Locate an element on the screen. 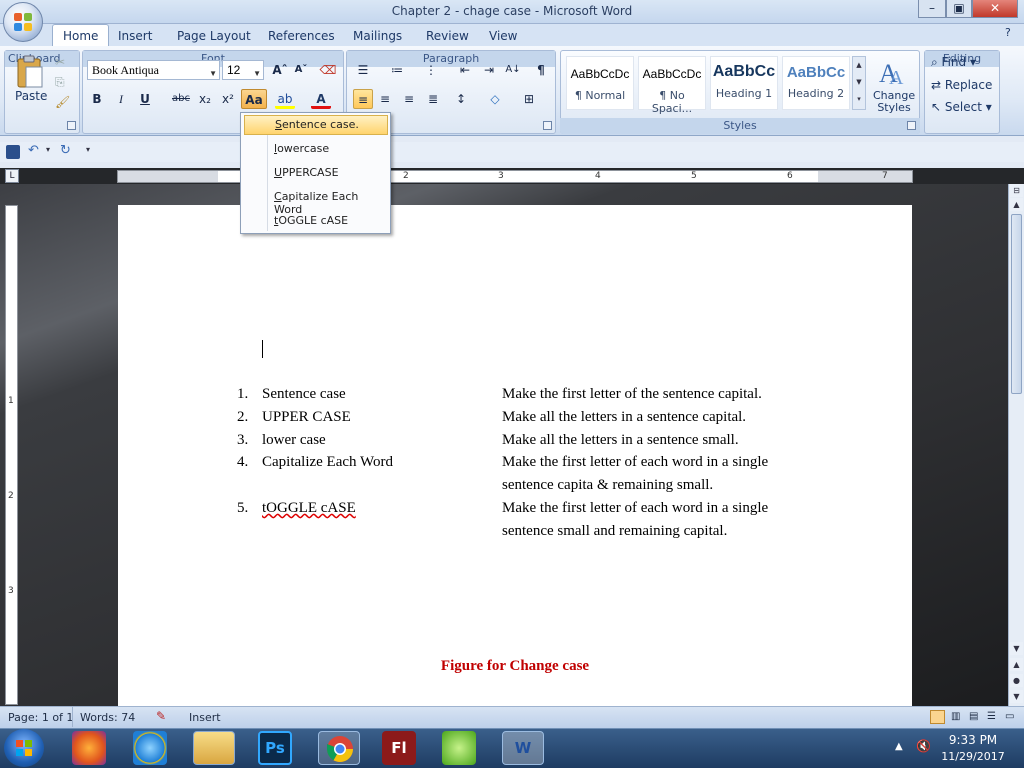  menu-item-uppercase: UPPERCASE is located at coordinates (316, 173).